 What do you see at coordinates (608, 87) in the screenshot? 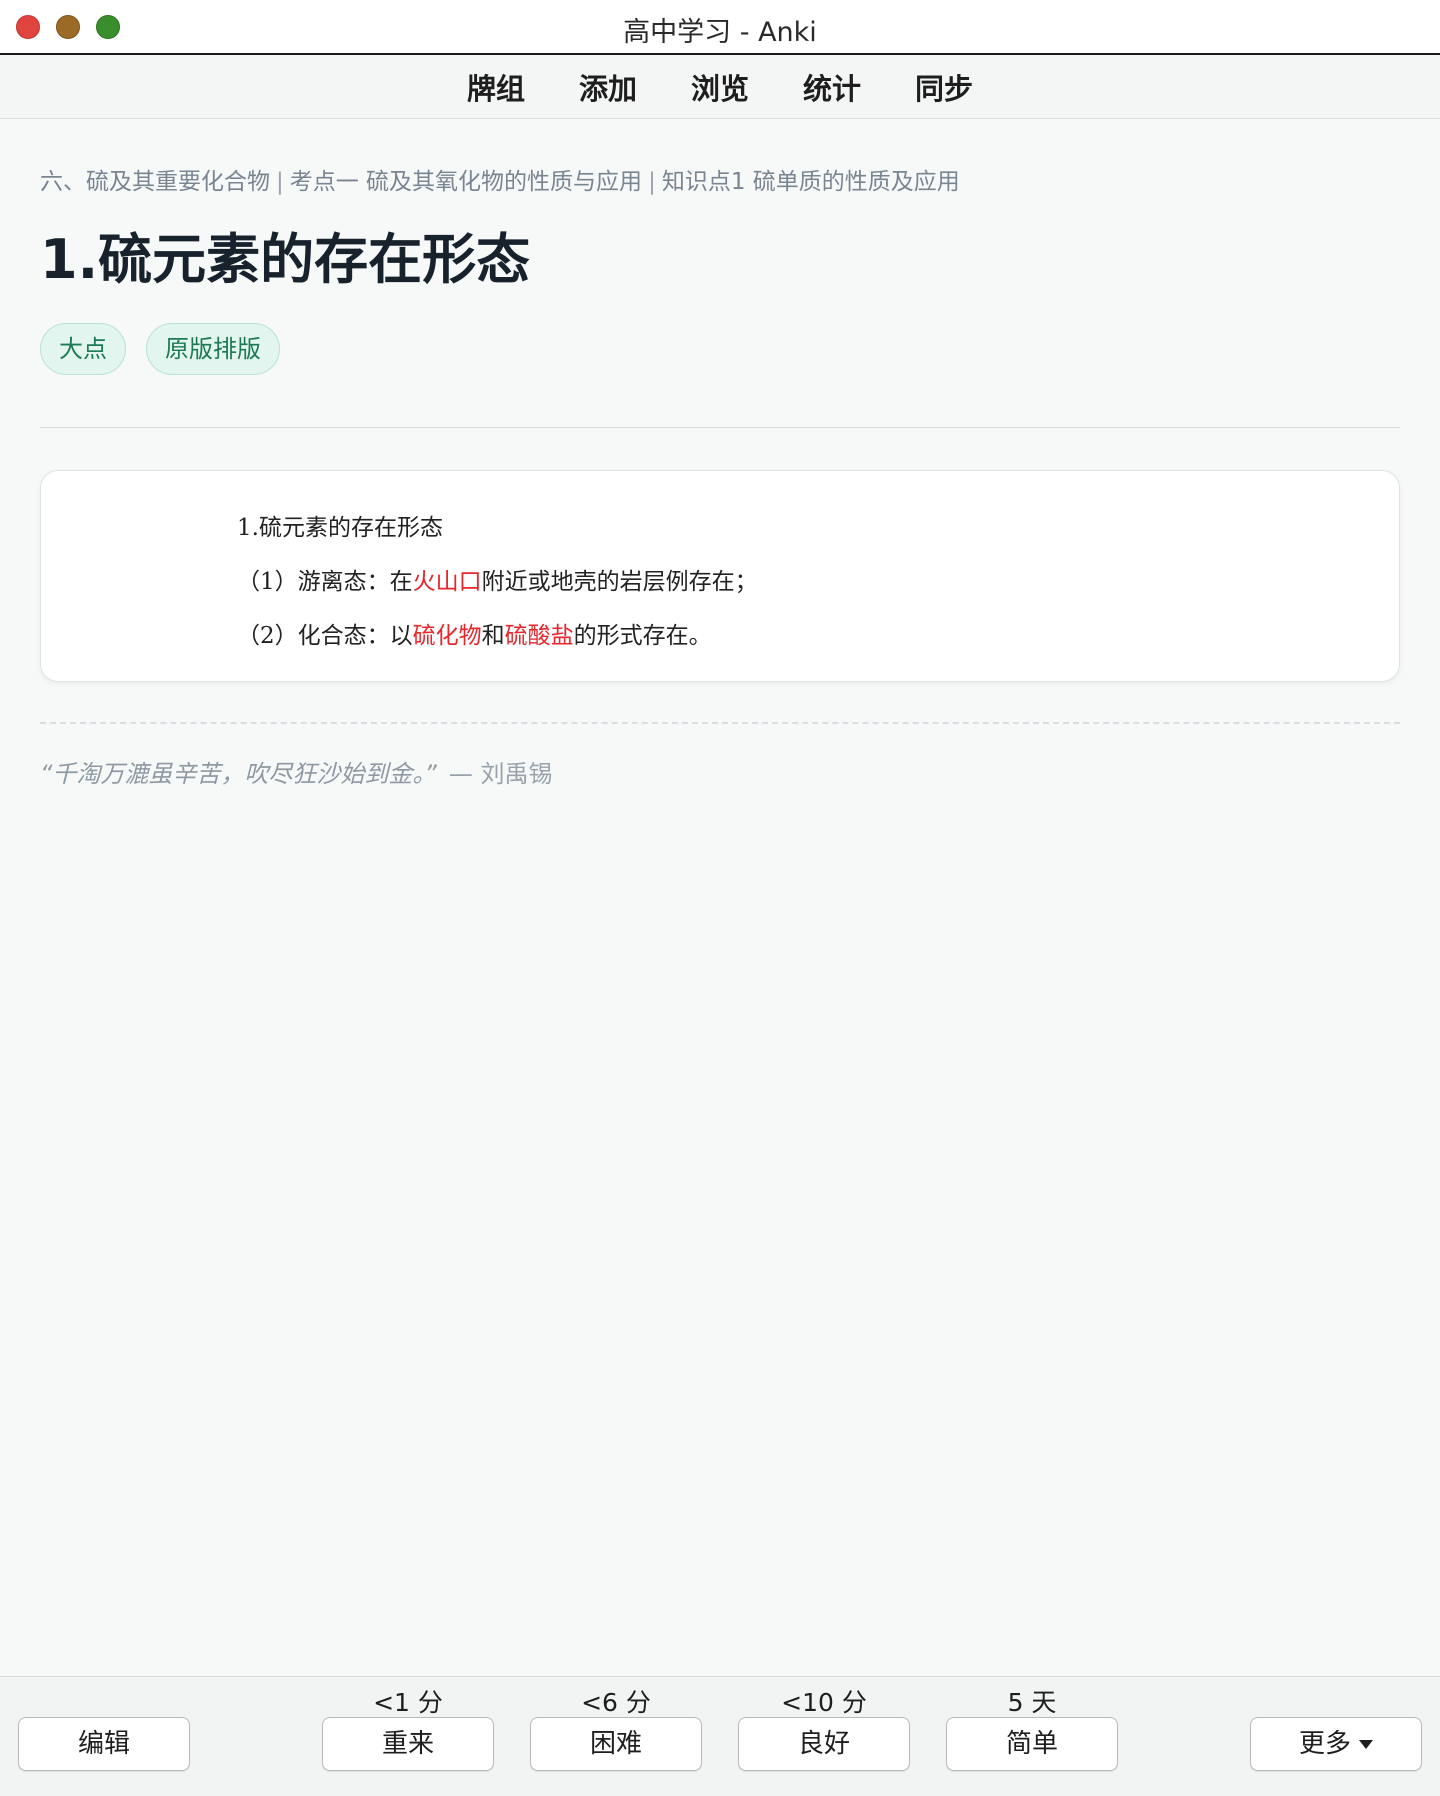
I see `nav-add: 添加` at bounding box center [608, 87].